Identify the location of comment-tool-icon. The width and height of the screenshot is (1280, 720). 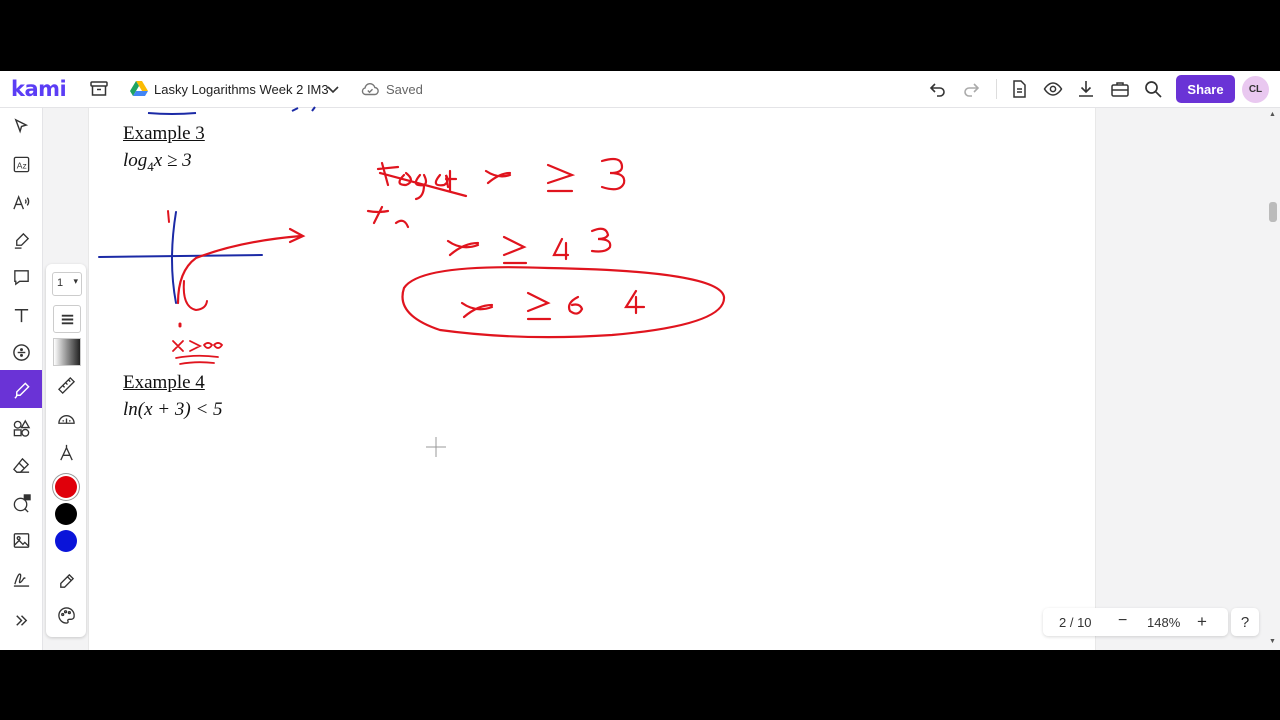
(21, 277).